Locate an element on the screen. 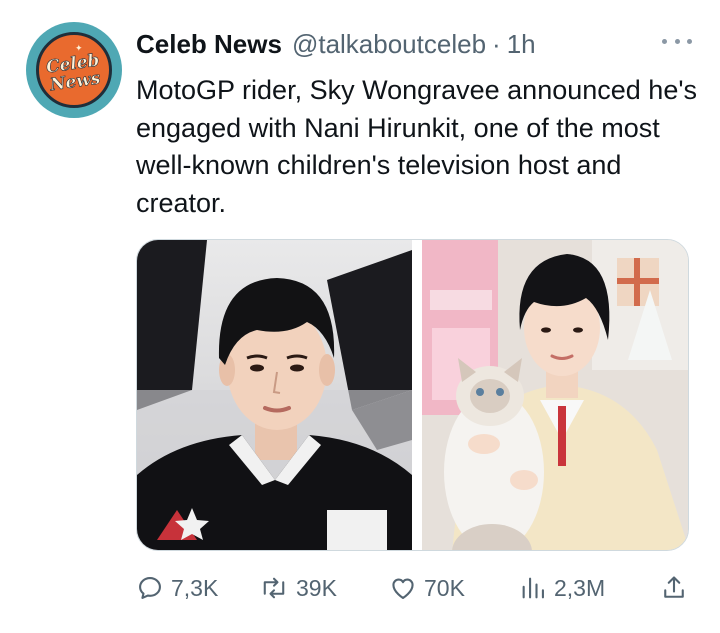 This screenshot has width=720, height=633. reply-icon is located at coordinates (150, 588).